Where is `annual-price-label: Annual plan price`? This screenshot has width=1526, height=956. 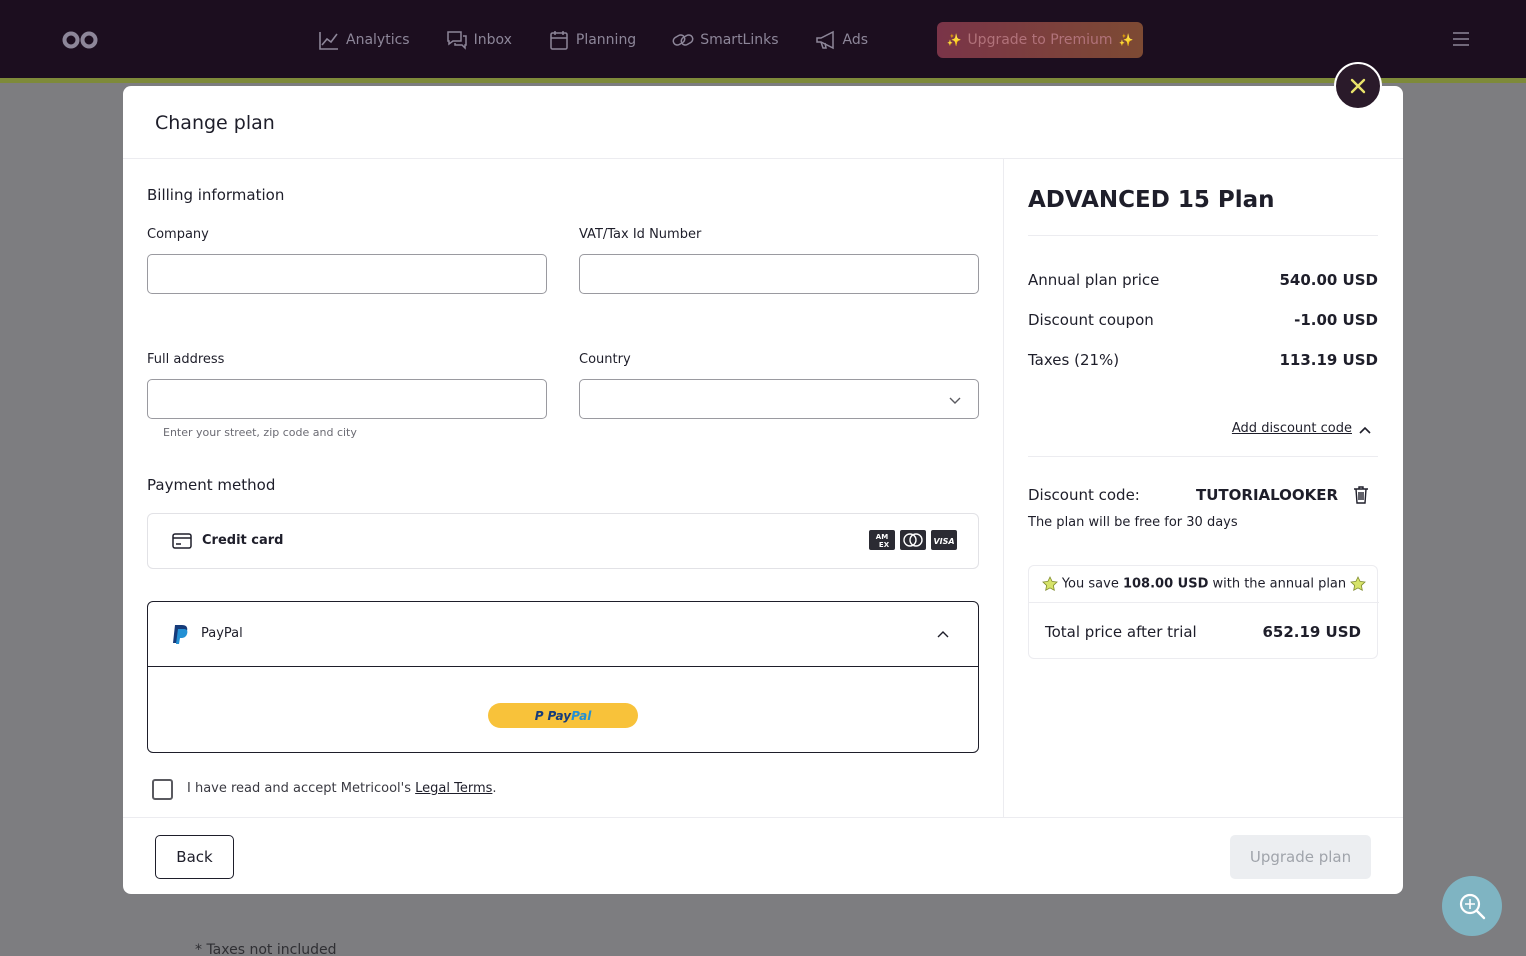 annual-price-label: Annual plan price is located at coordinates (1094, 280).